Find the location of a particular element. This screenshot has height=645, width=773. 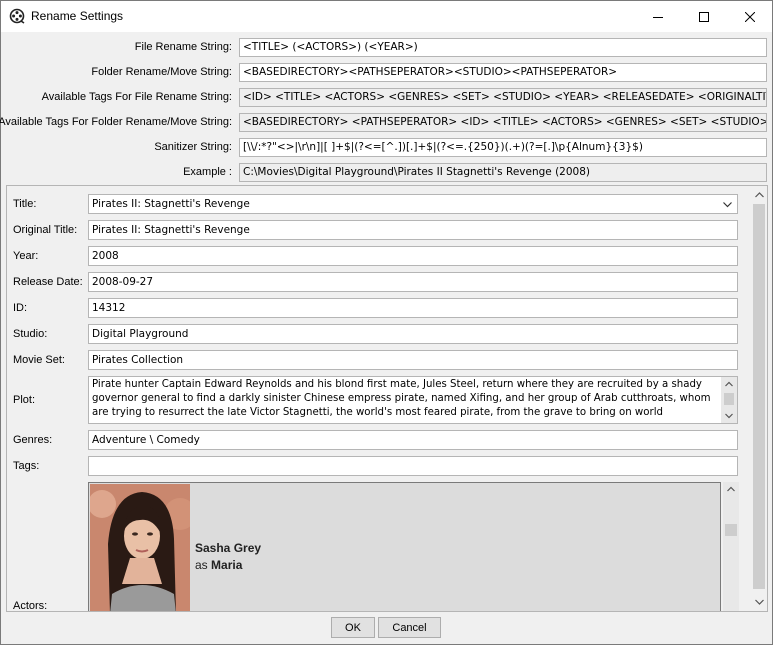

actor-portrait-image is located at coordinates (140, 547).